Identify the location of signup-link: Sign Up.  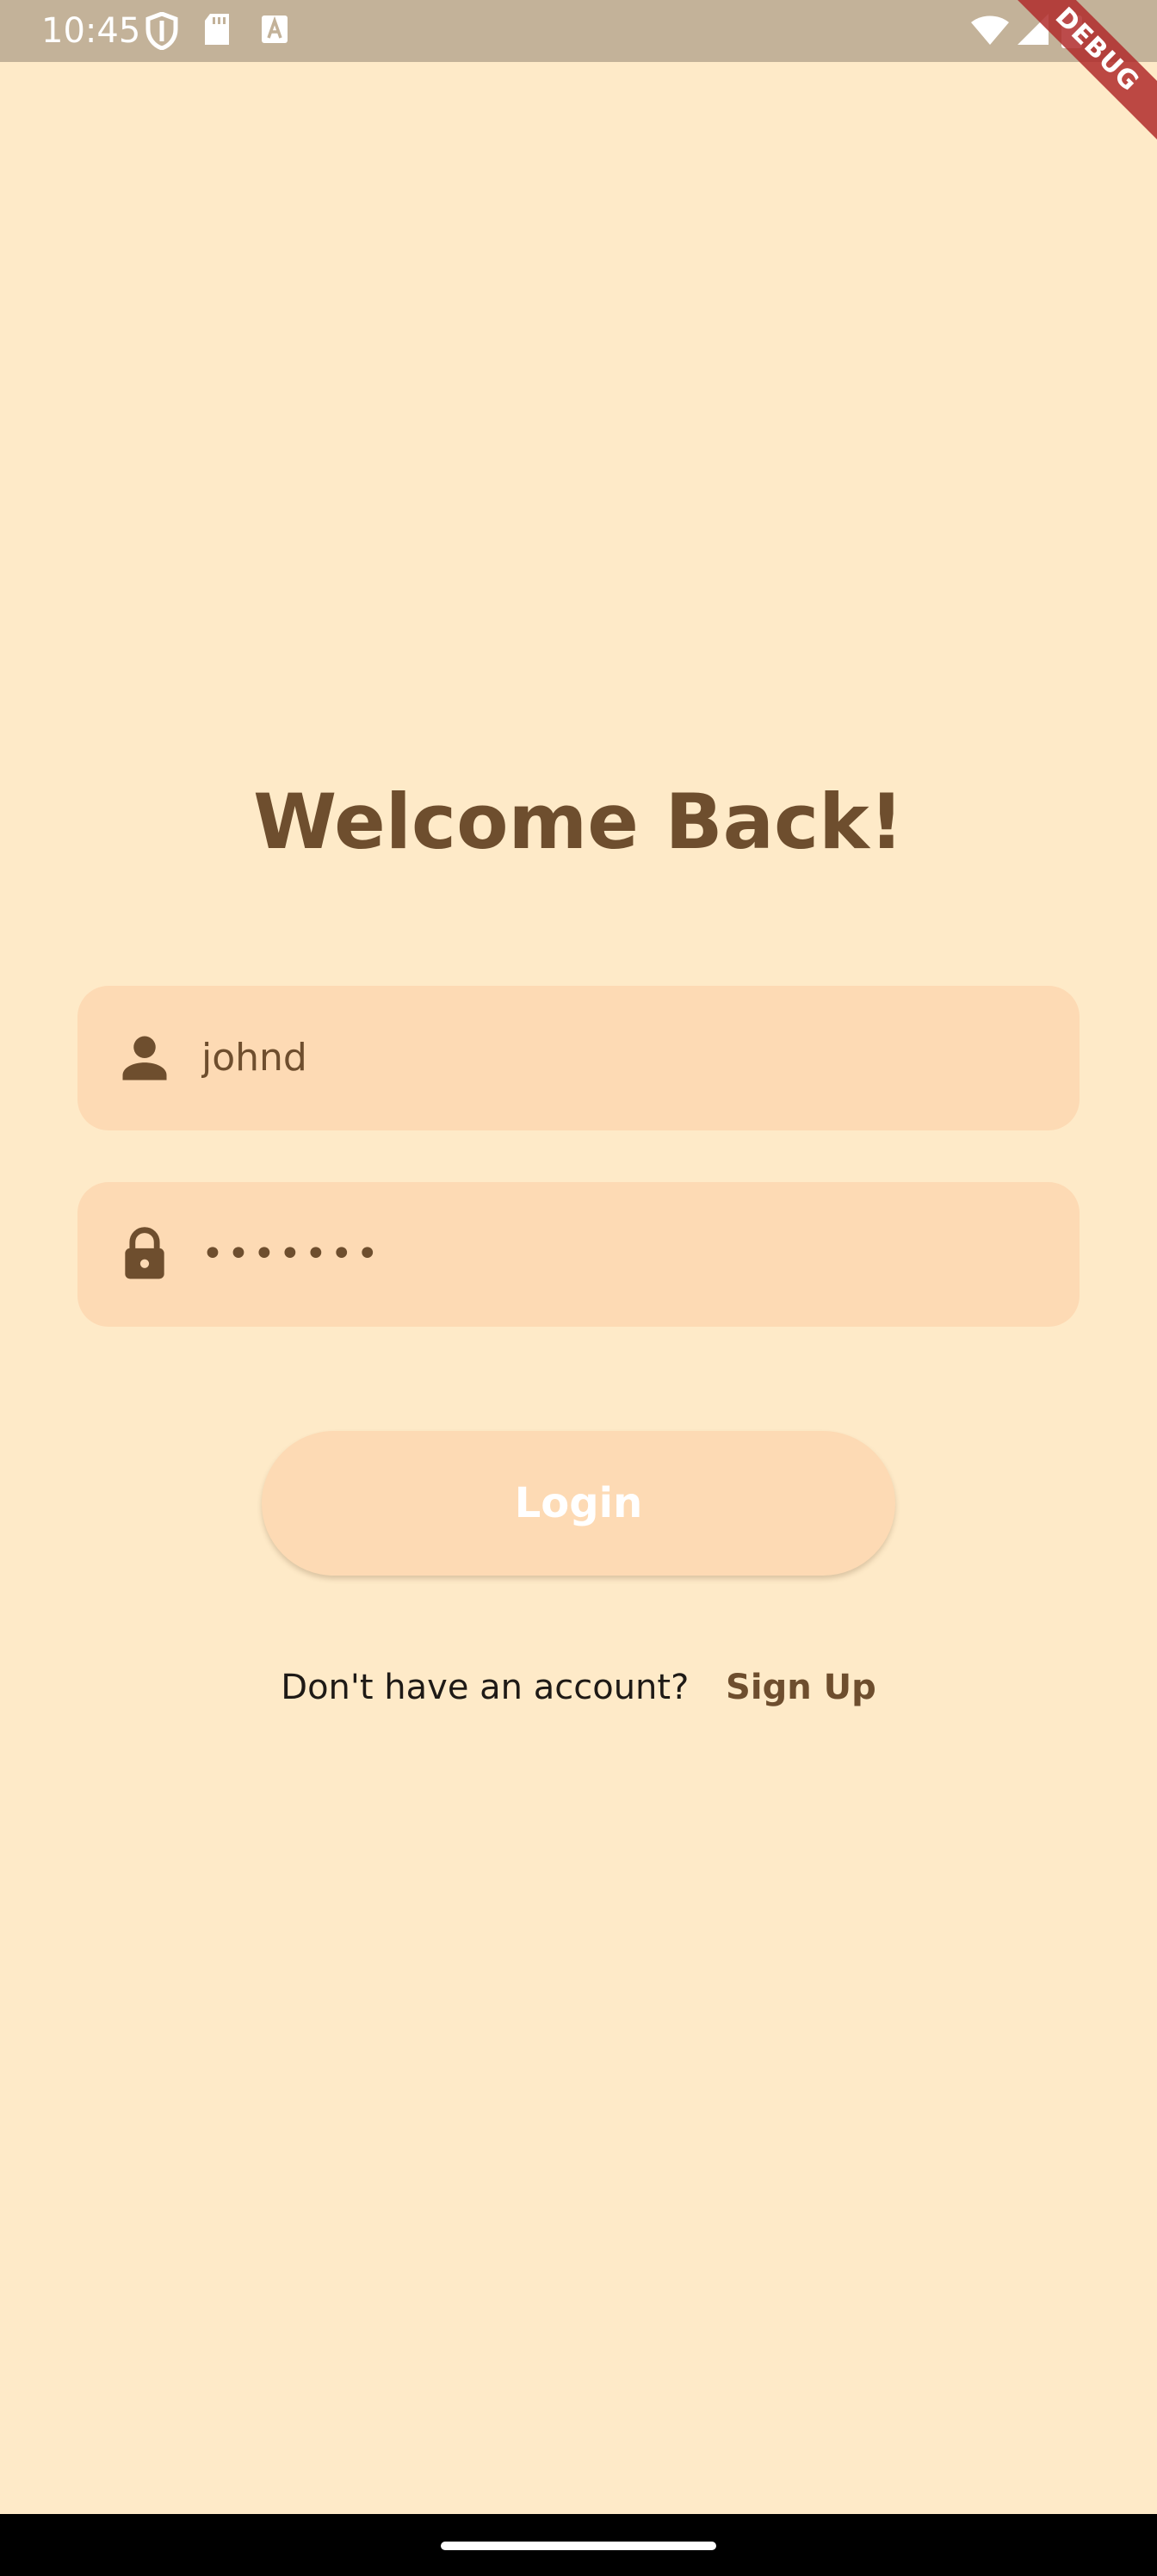
(801, 1688).